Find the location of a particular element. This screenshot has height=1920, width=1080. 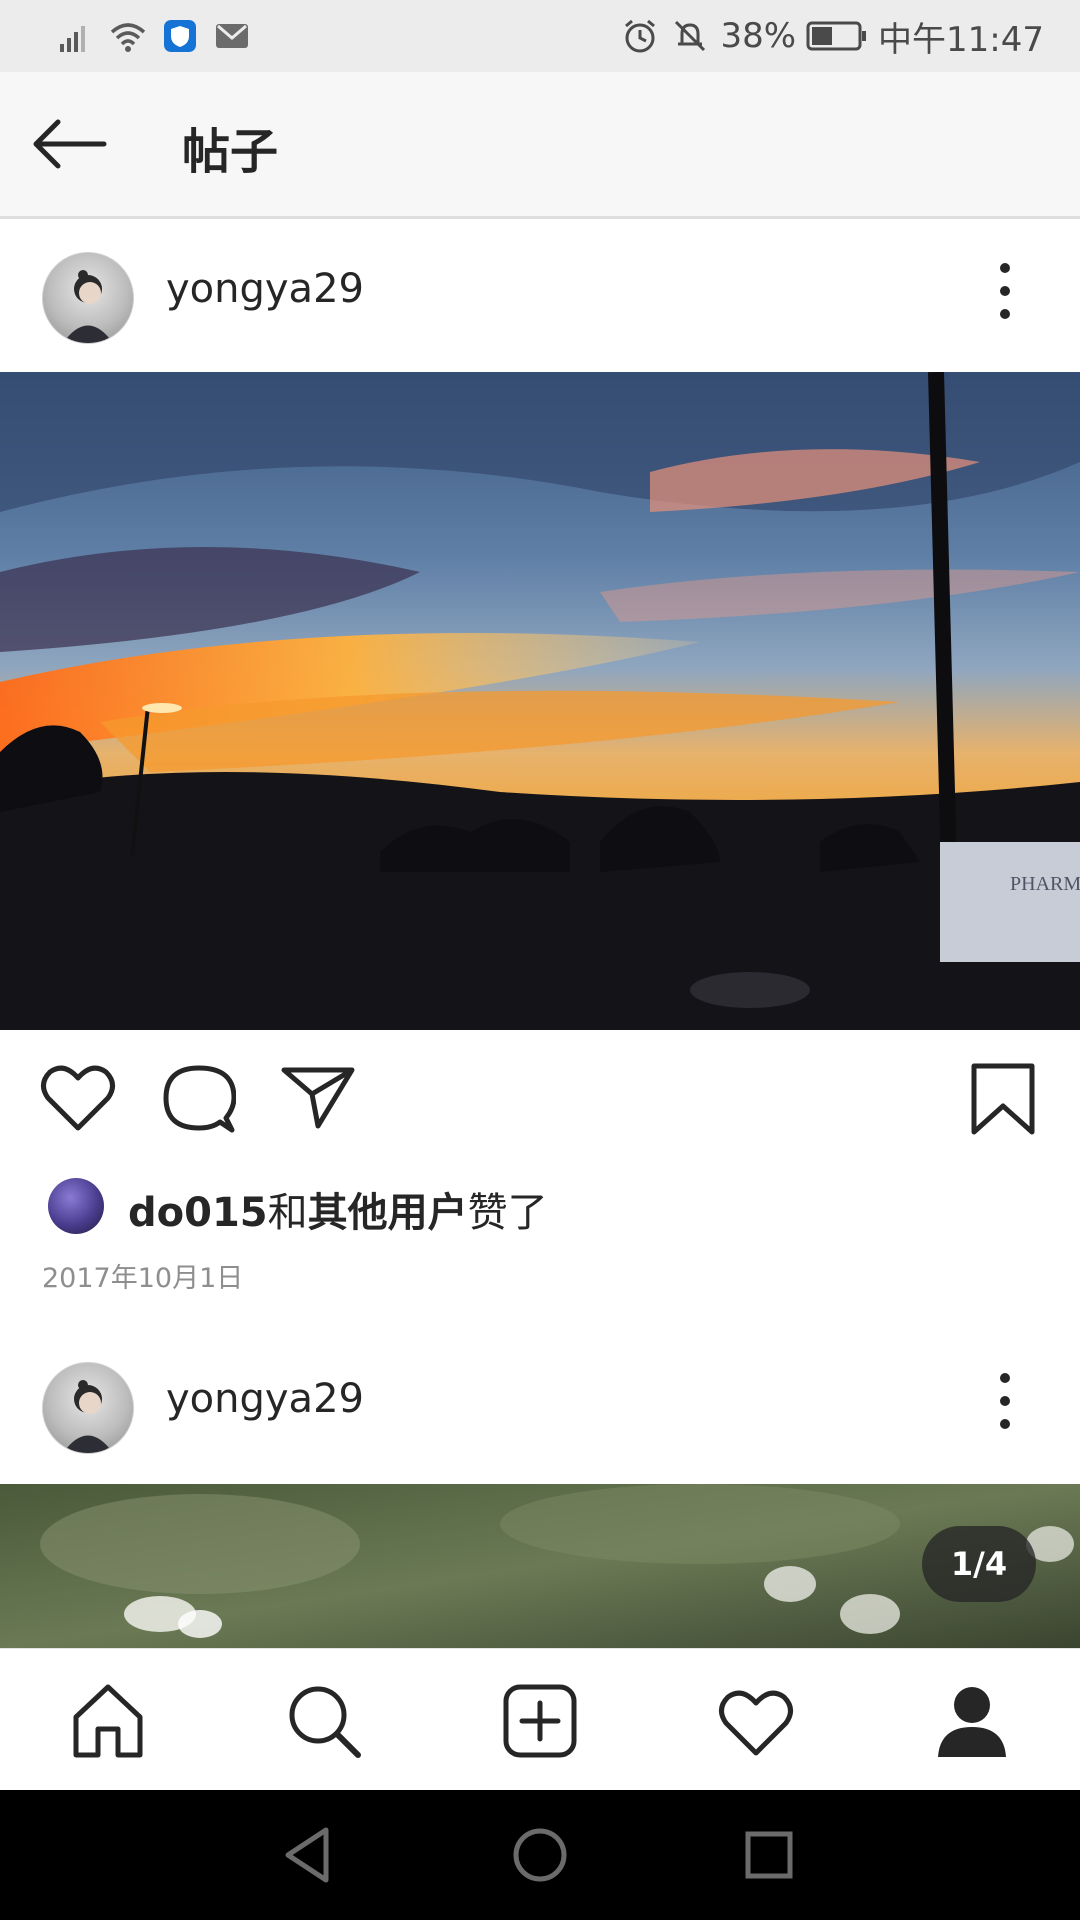

liked-by-text: do015和其他用户赞了 is located at coordinates (338, 1209).